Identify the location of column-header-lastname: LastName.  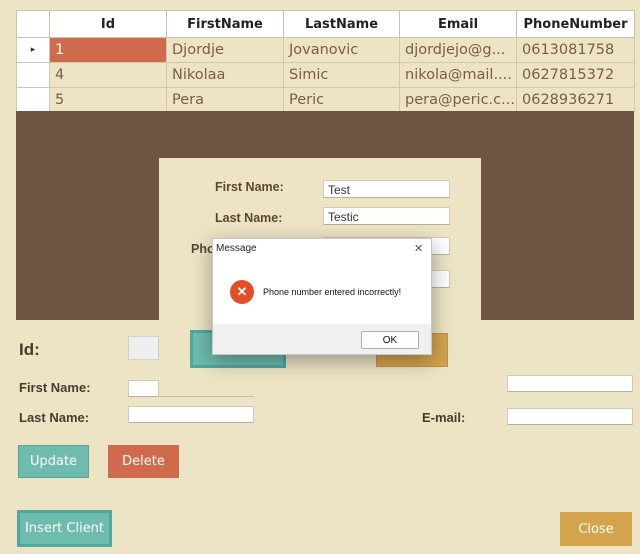
(341, 24).